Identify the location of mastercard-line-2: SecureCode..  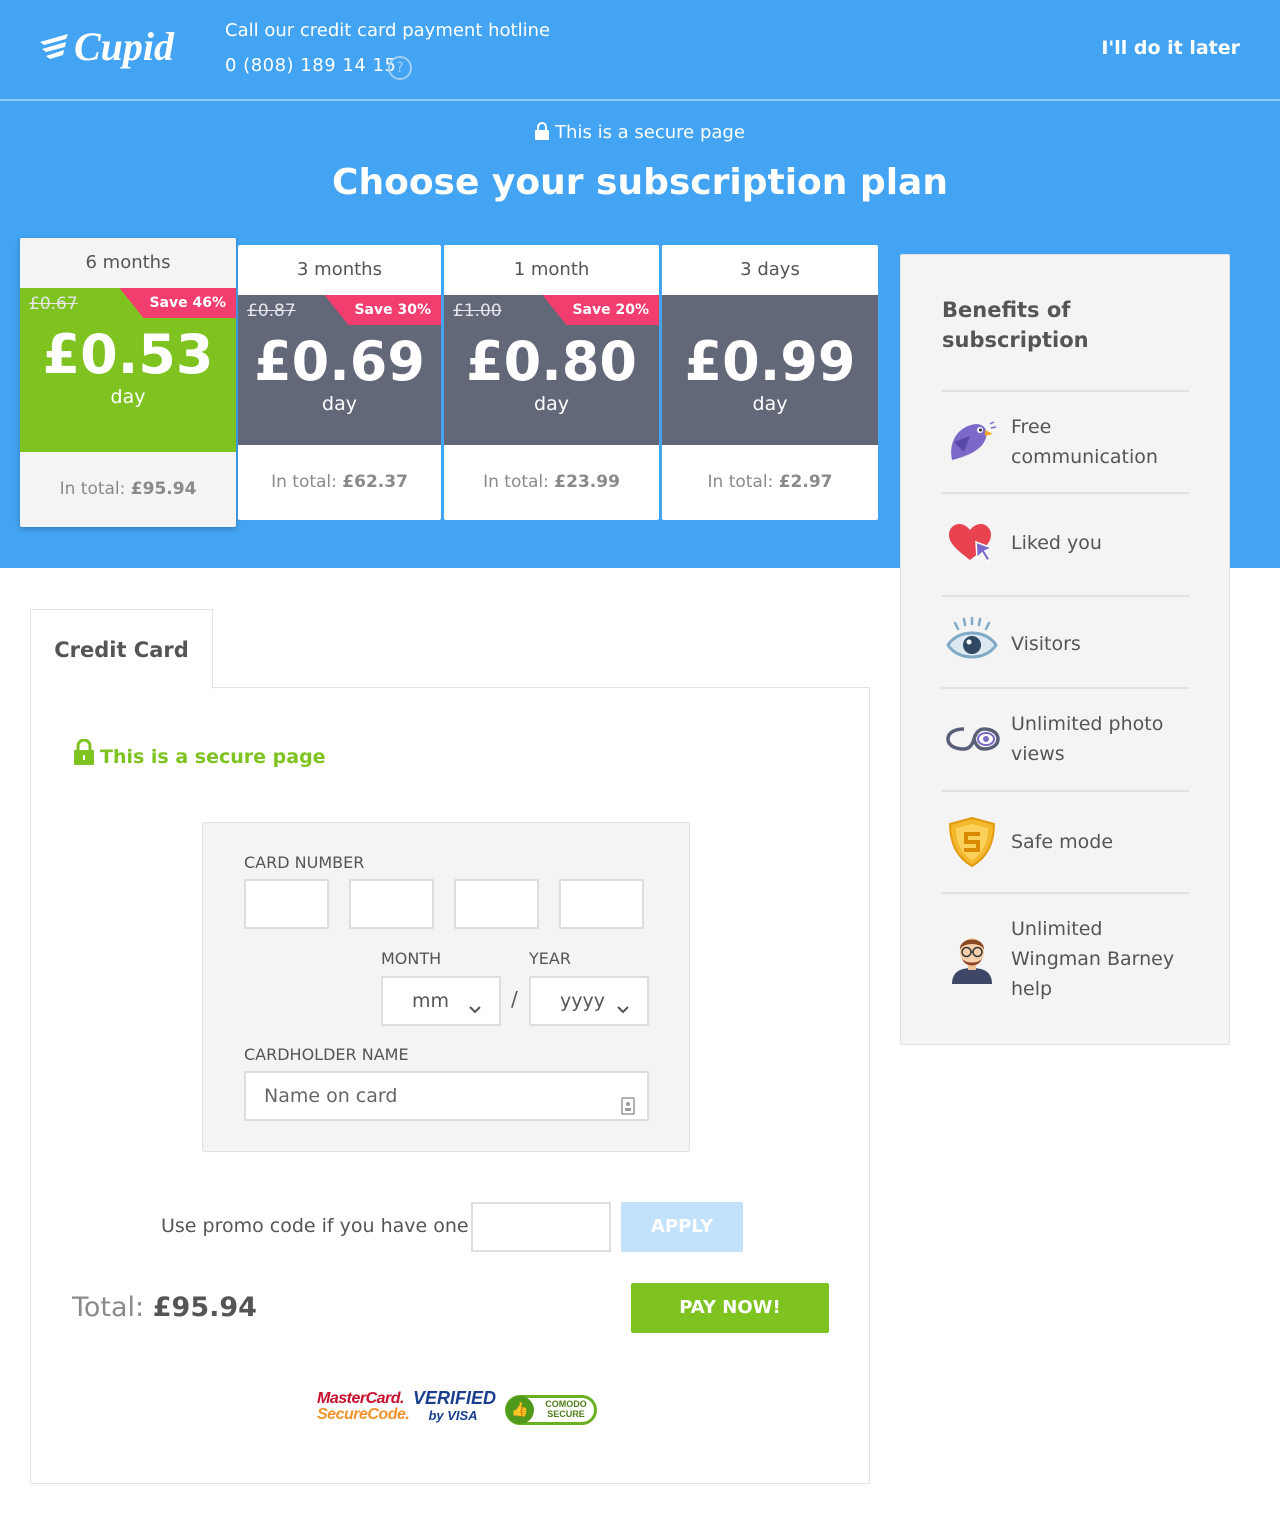
(363, 1414).